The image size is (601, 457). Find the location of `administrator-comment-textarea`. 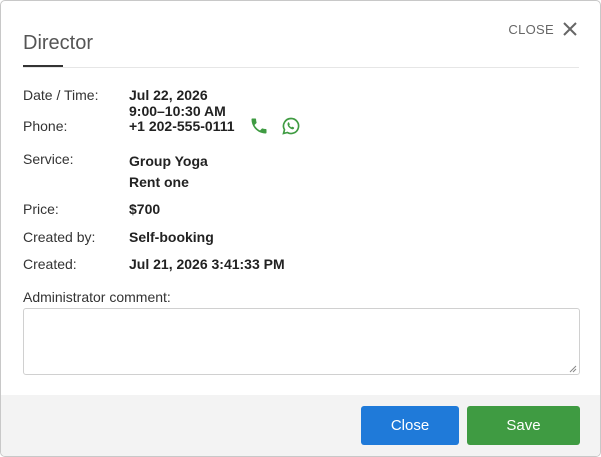

administrator-comment-textarea is located at coordinates (301, 341).